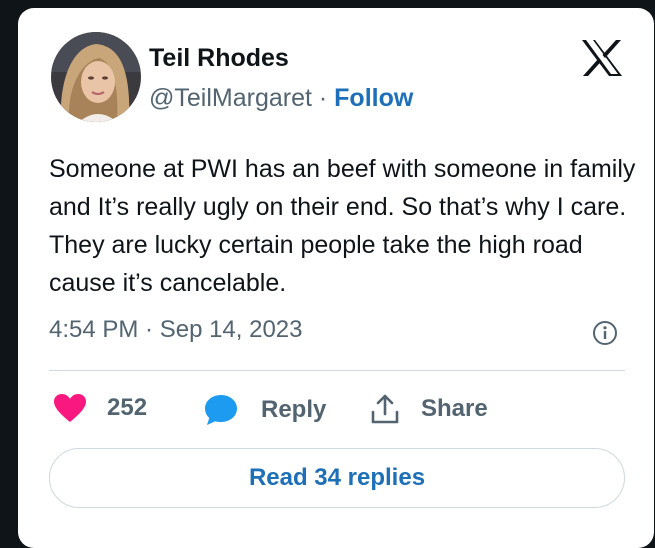 The width and height of the screenshot is (655, 548). I want to click on speech-bubble-icon, so click(221, 410).